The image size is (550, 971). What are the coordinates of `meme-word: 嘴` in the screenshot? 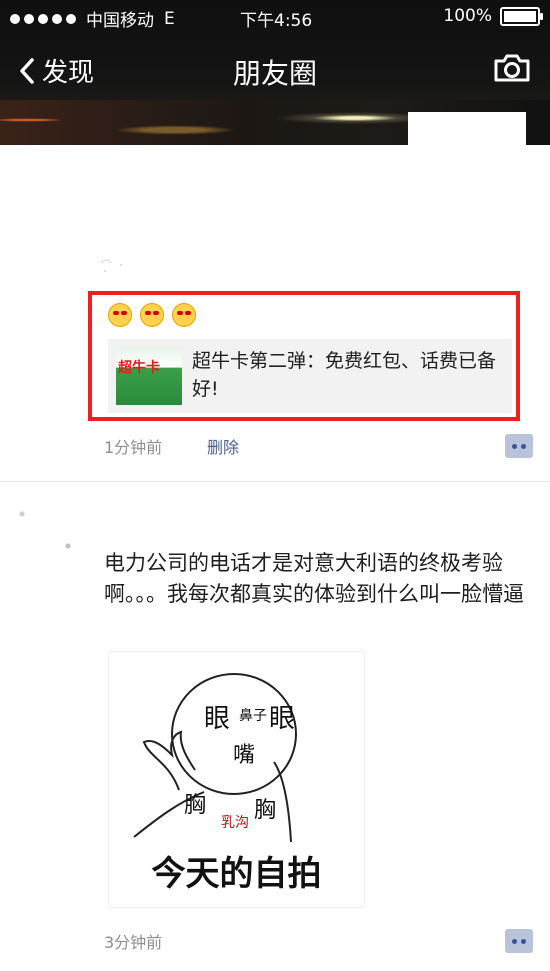 It's located at (244, 755).